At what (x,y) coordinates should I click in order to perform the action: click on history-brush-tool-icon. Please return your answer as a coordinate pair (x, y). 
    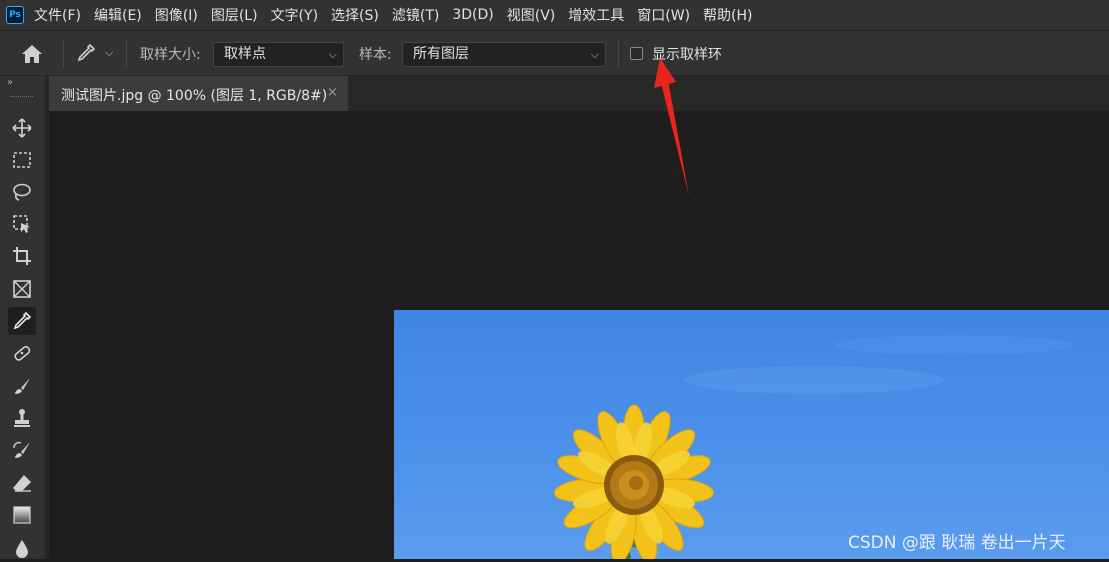
    Looking at the image, I should click on (22, 450).